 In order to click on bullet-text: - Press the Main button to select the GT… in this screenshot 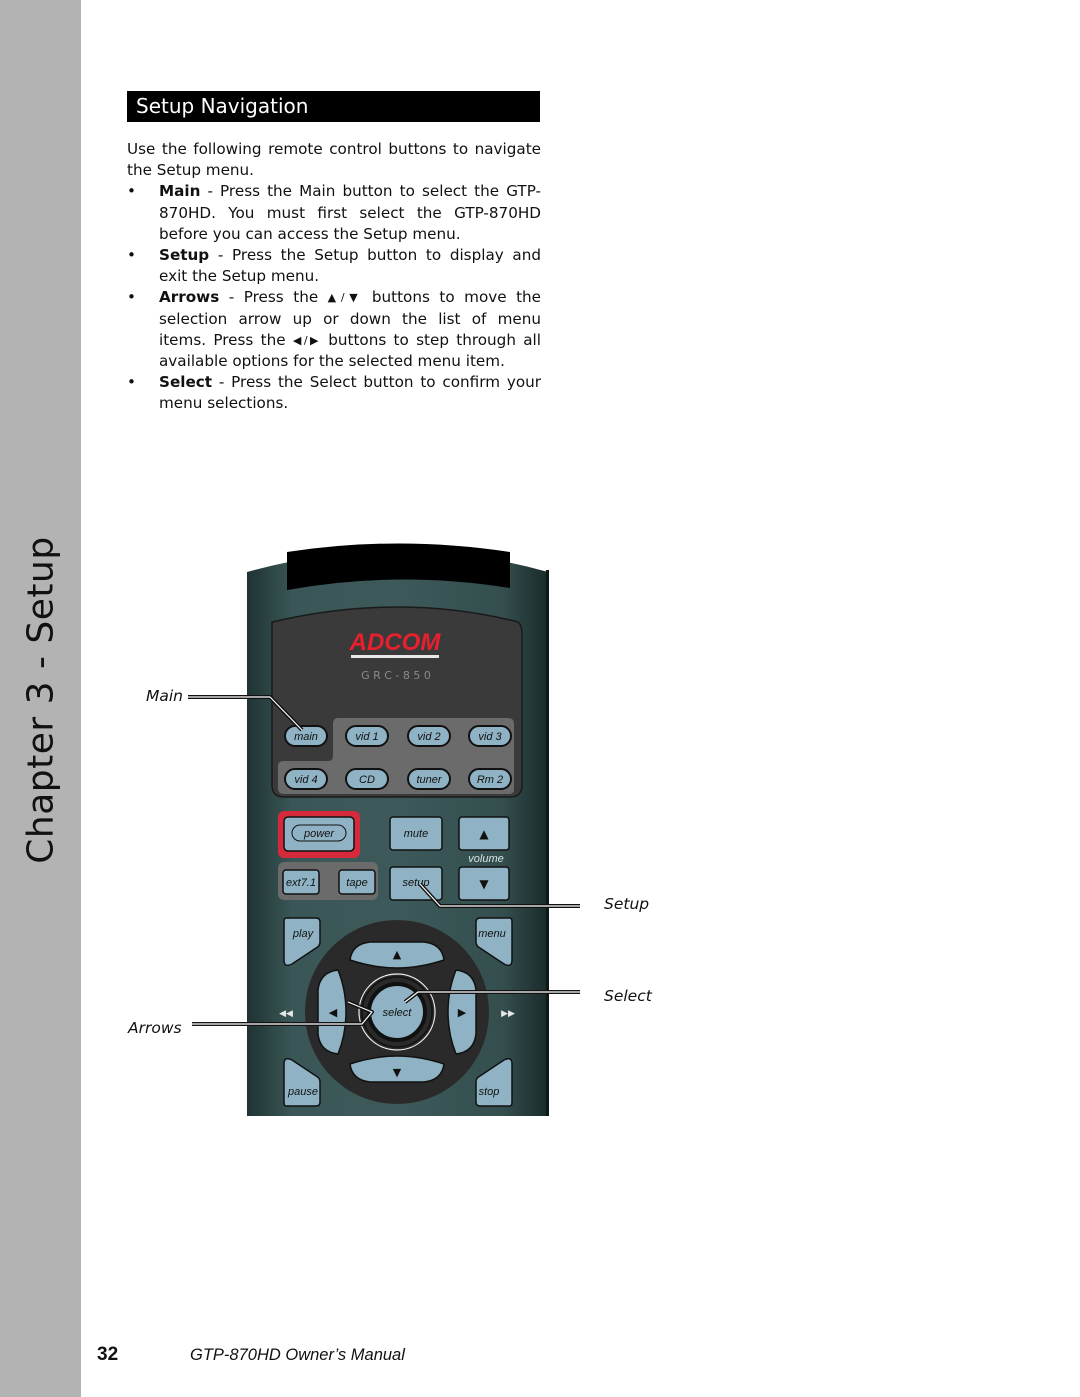, I will do `click(350, 212)`.